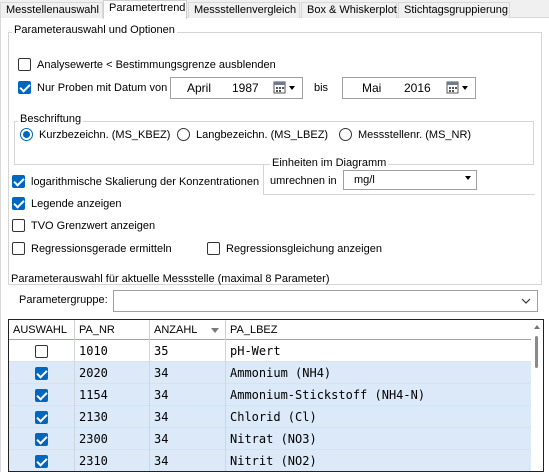 Image resolution: width=549 pixels, height=472 pixels. Describe the element at coordinates (526, 301) in the screenshot. I see `chevron-down-icon` at that location.